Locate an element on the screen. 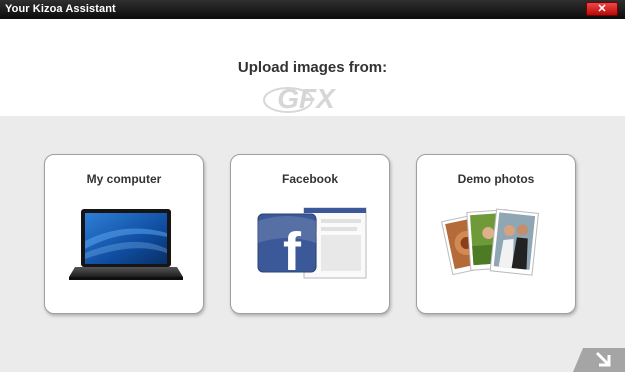 This screenshot has width=625, height=372. photos-icon is located at coordinates (490, 242).